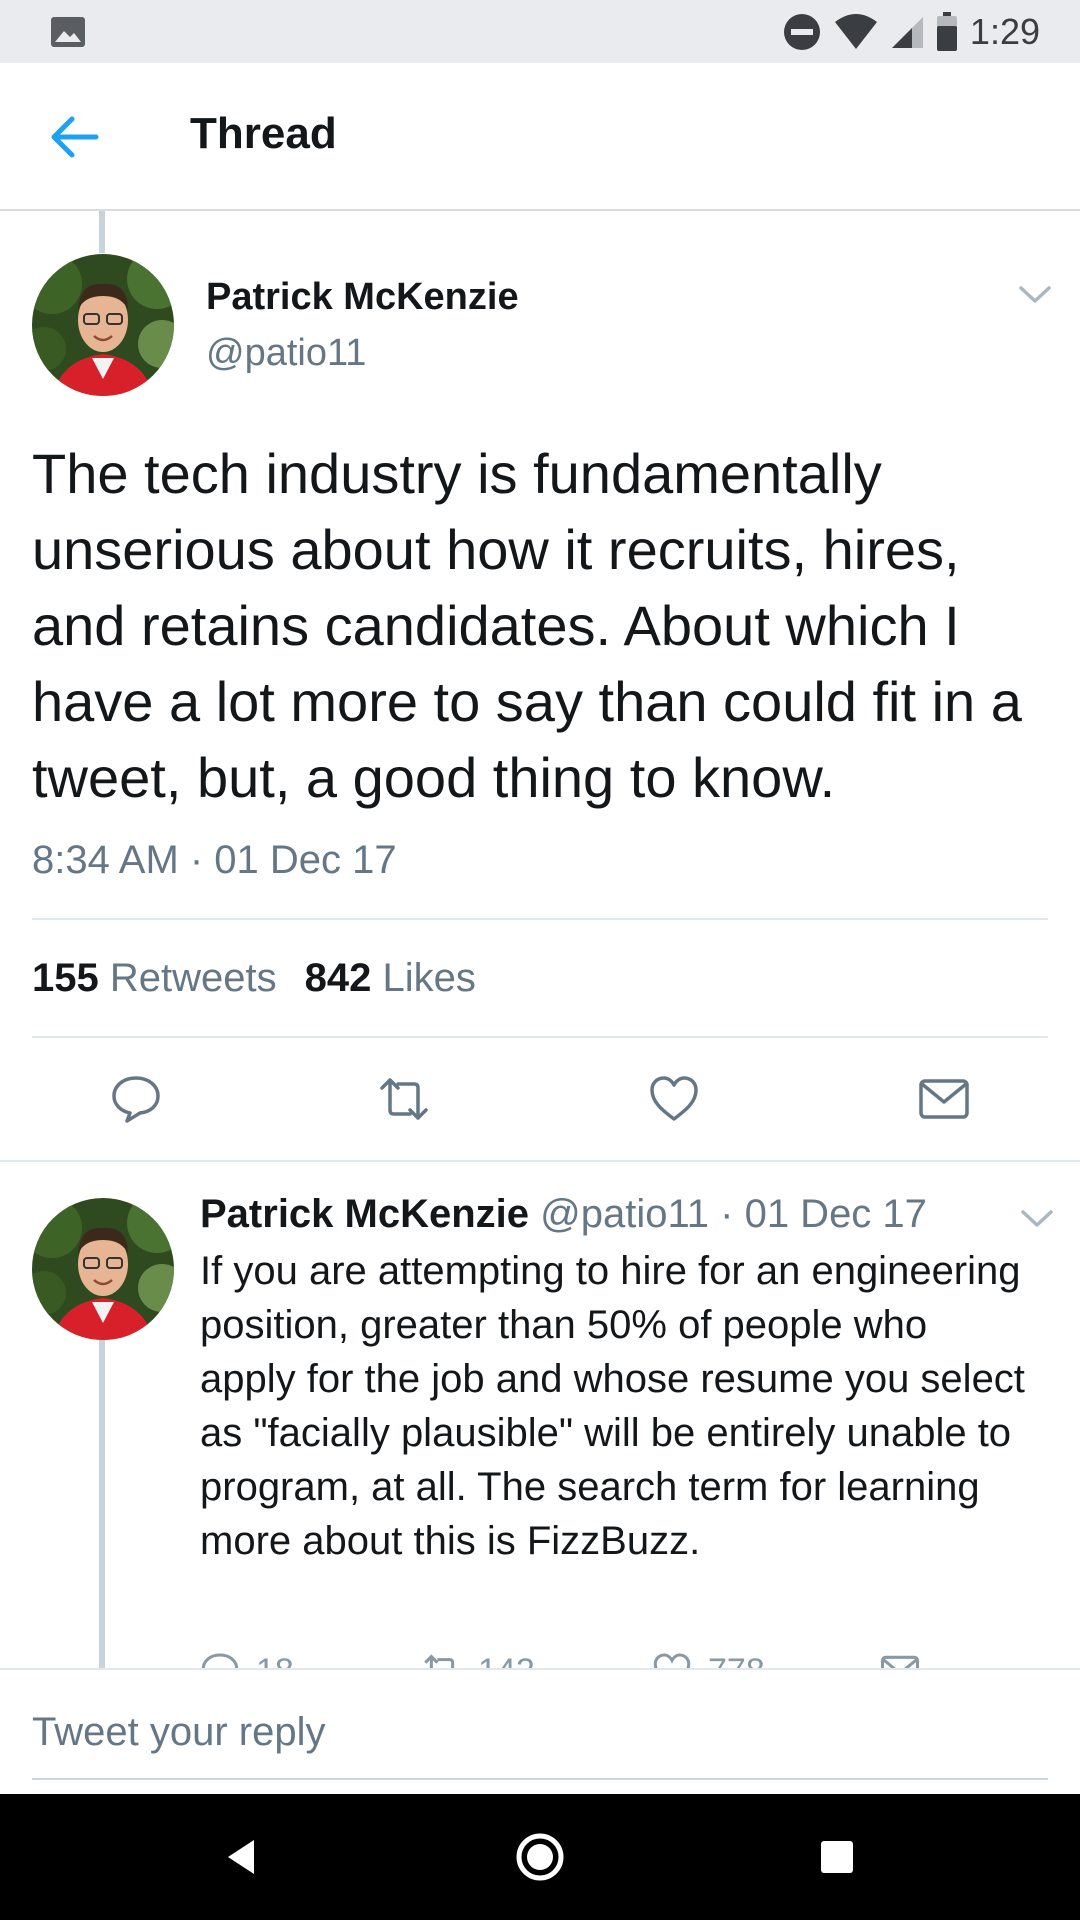  Describe the element at coordinates (263, 133) in the screenshot. I see `page-title: Thread` at that location.